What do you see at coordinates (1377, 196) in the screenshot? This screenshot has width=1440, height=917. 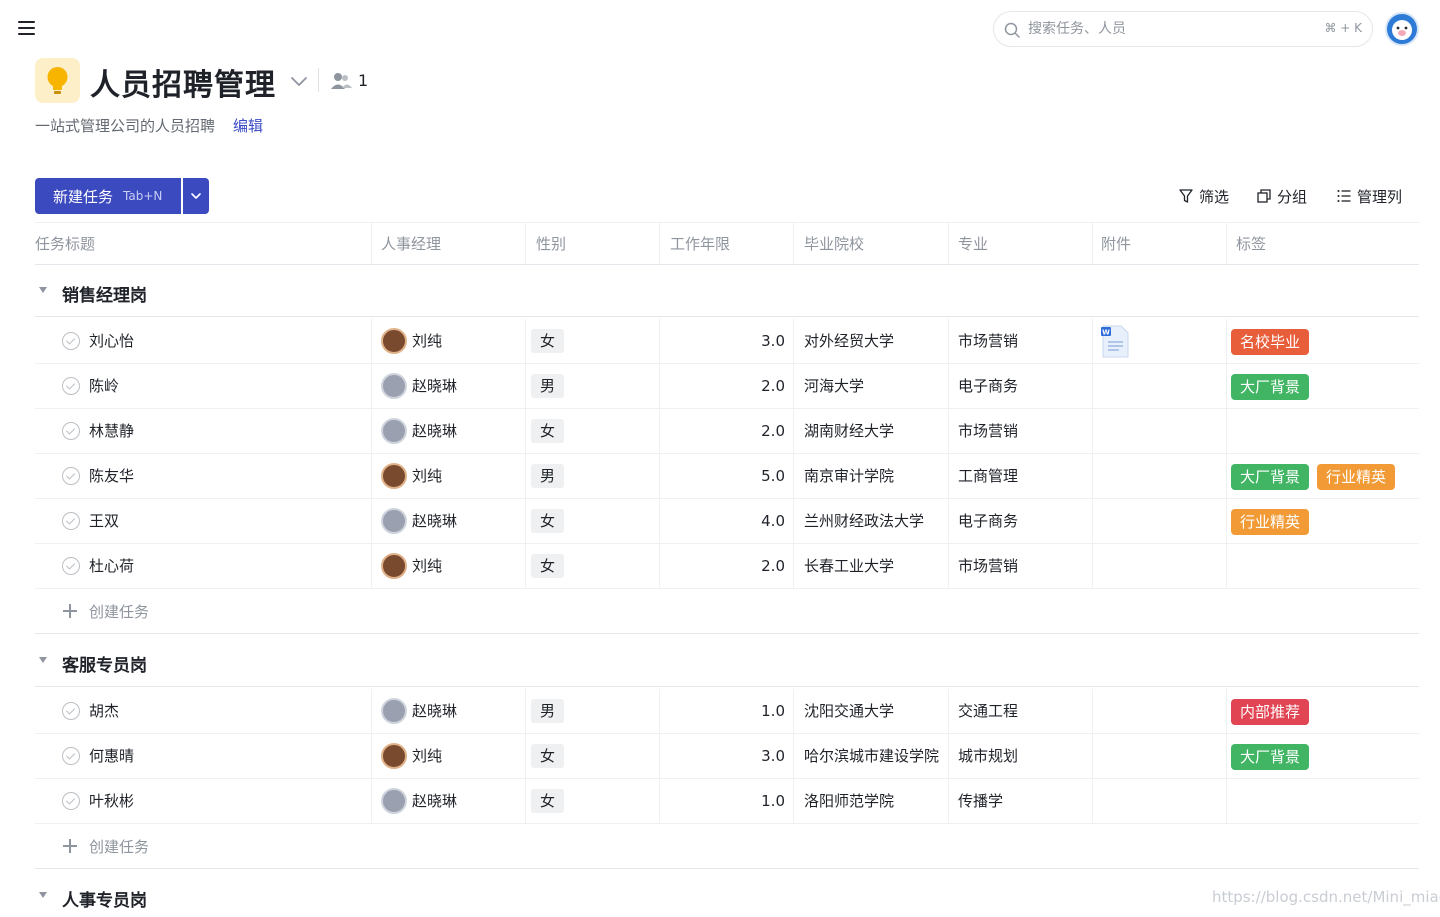 I see `manage-columns-button: 管理列` at bounding box center [1377, 196].